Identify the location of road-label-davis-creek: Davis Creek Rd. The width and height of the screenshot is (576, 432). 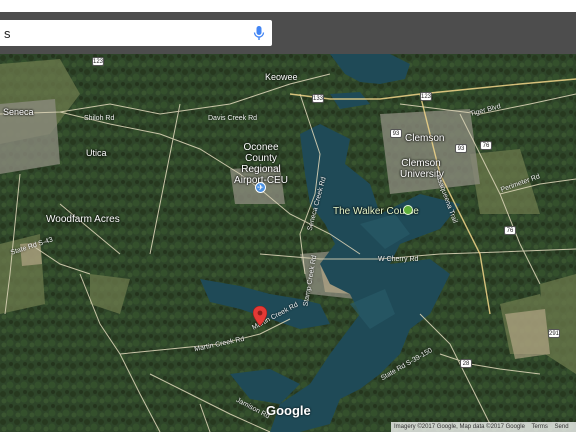
(233, 118).